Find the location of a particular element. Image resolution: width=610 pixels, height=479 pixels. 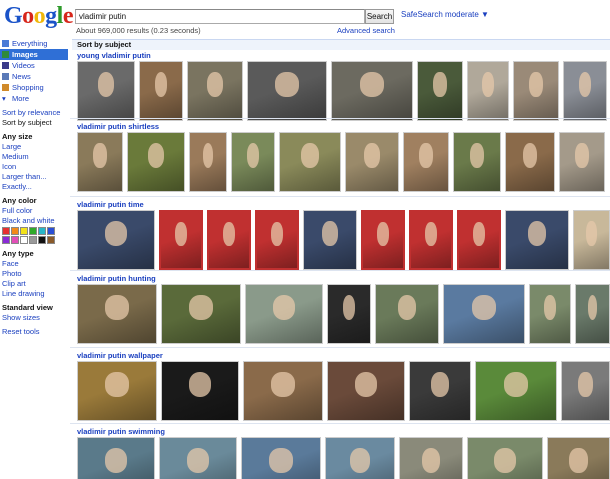

type-face: Face is located at coordinates (34, 264).